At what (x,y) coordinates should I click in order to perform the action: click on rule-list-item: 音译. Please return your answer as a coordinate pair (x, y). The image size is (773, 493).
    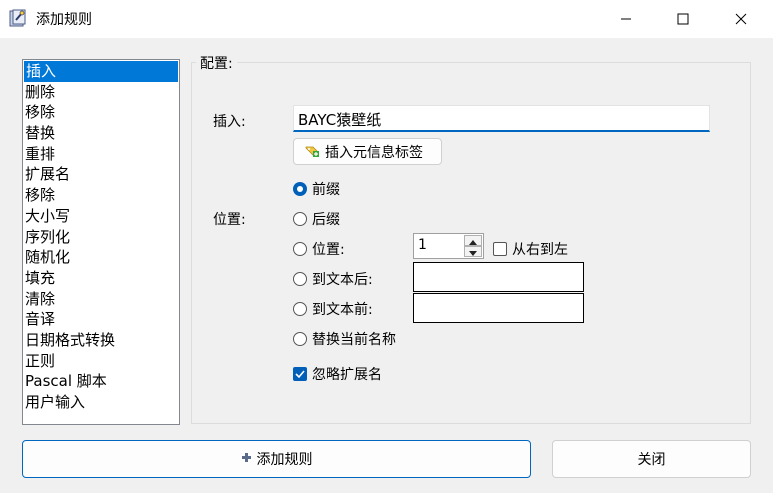
    Looking at the image, I should click on (101, 319).